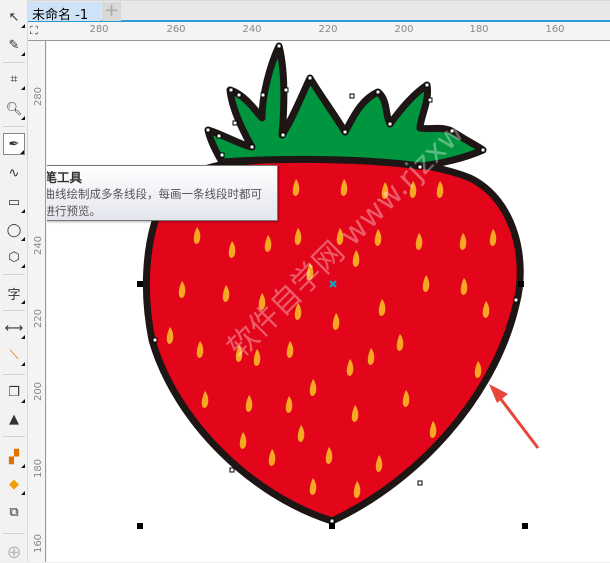 Image resolution: width=610 pixels, height=563 pixels. Describe the element at coordinates (14, 173) in the screenshot. I see `artistic-media-tool-icon: ∿` at that location.